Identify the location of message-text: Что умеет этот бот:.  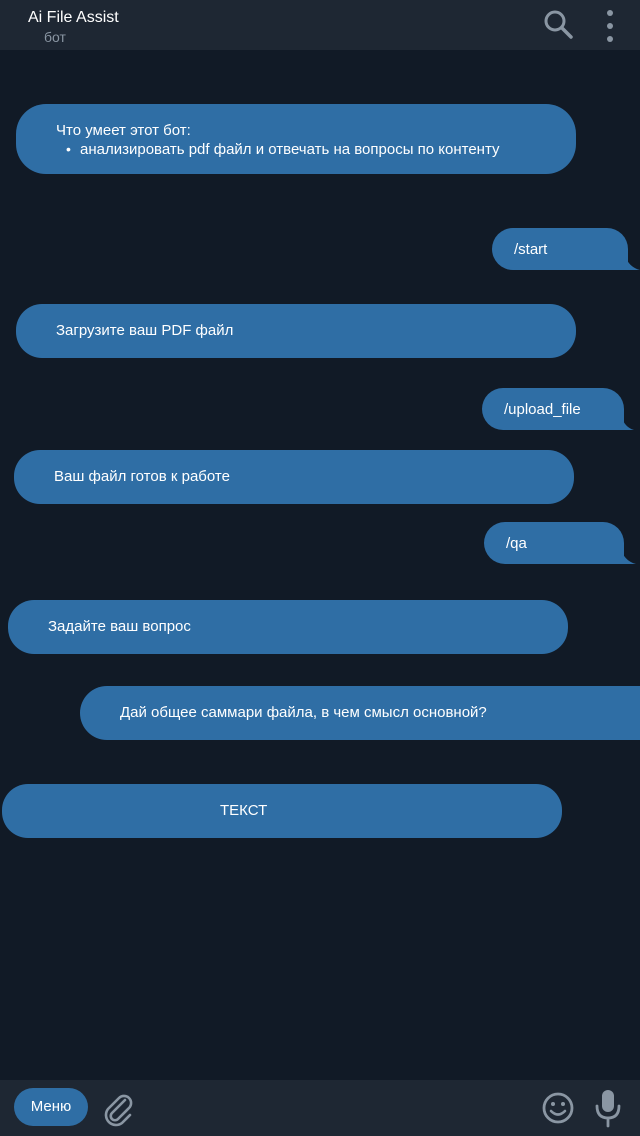
(123, 130).